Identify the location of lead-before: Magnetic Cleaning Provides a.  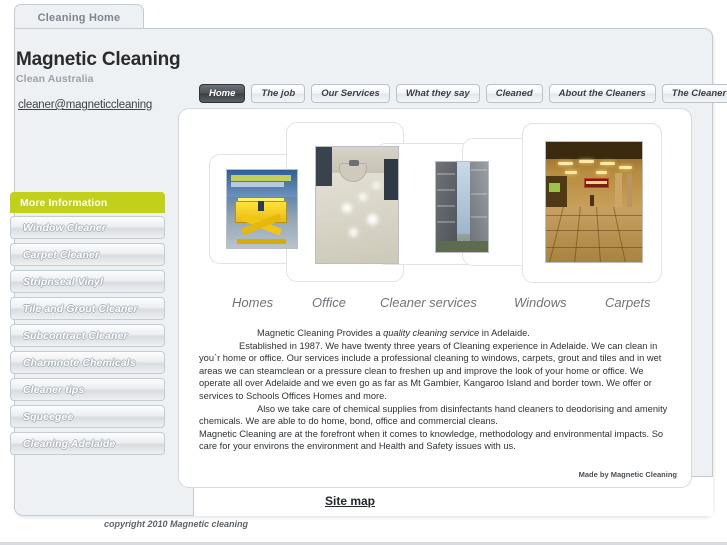
(320, 333).